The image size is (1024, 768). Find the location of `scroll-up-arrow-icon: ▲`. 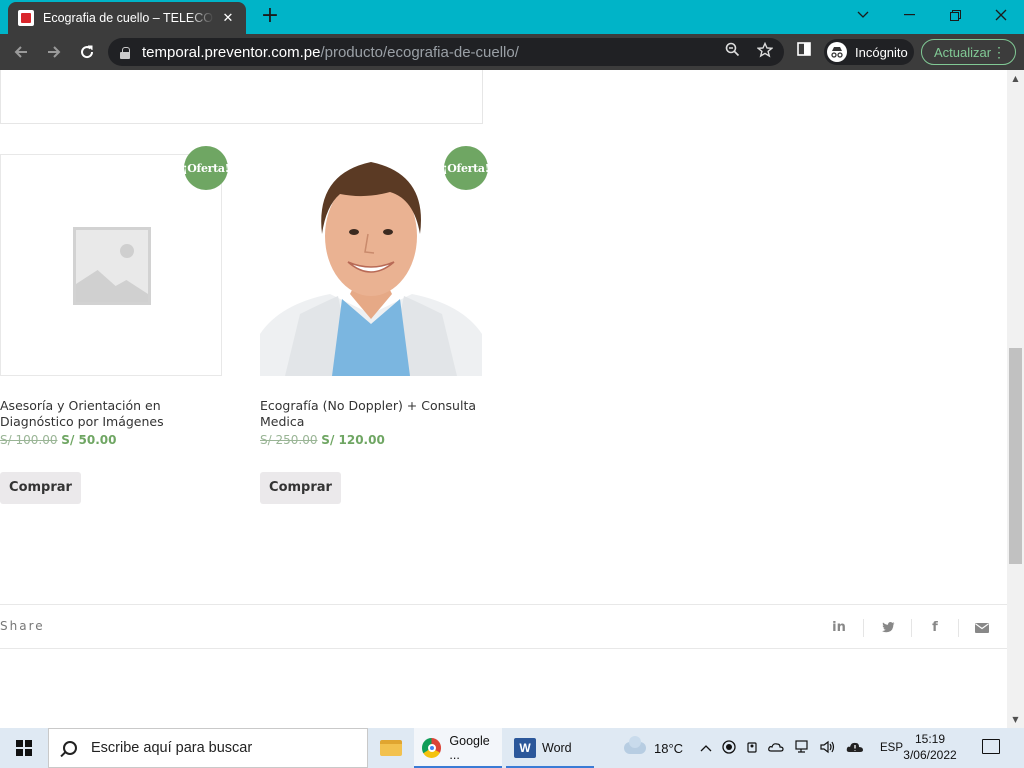

scroll-up-arrow-icon: ▲ is located at coordinates (1015, 78).